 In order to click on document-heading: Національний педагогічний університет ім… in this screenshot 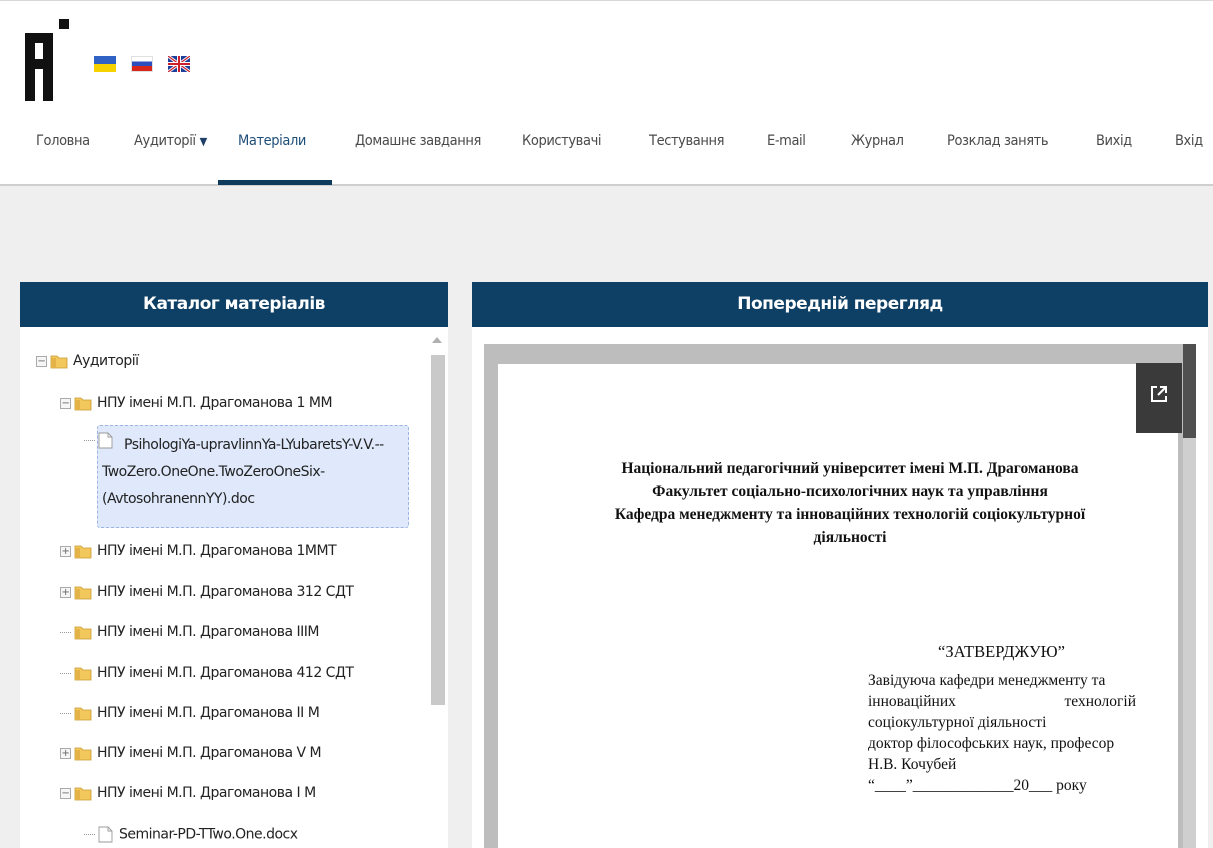, I will do `click(850, 503)`.